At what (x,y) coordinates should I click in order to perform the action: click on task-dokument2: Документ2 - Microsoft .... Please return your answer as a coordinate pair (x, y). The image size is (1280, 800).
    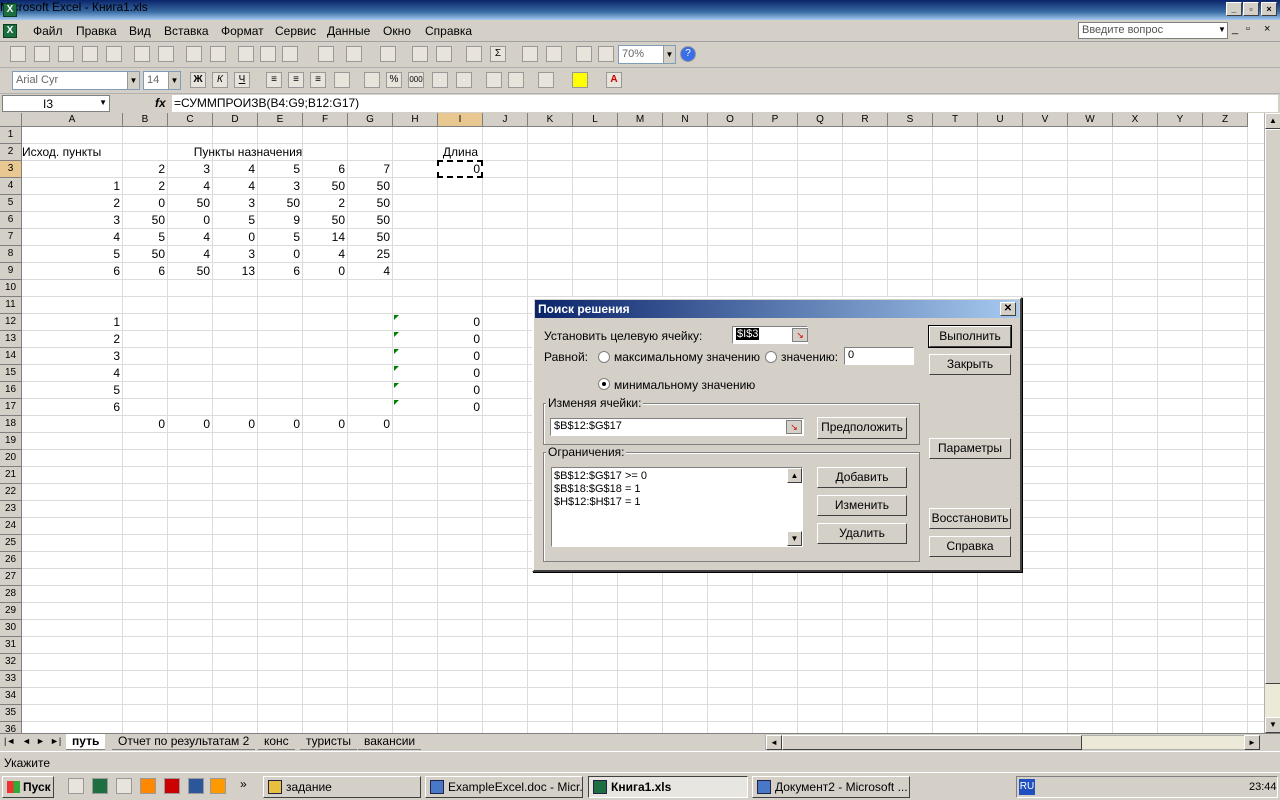
    Looking at the image, I should click on (831, 787).